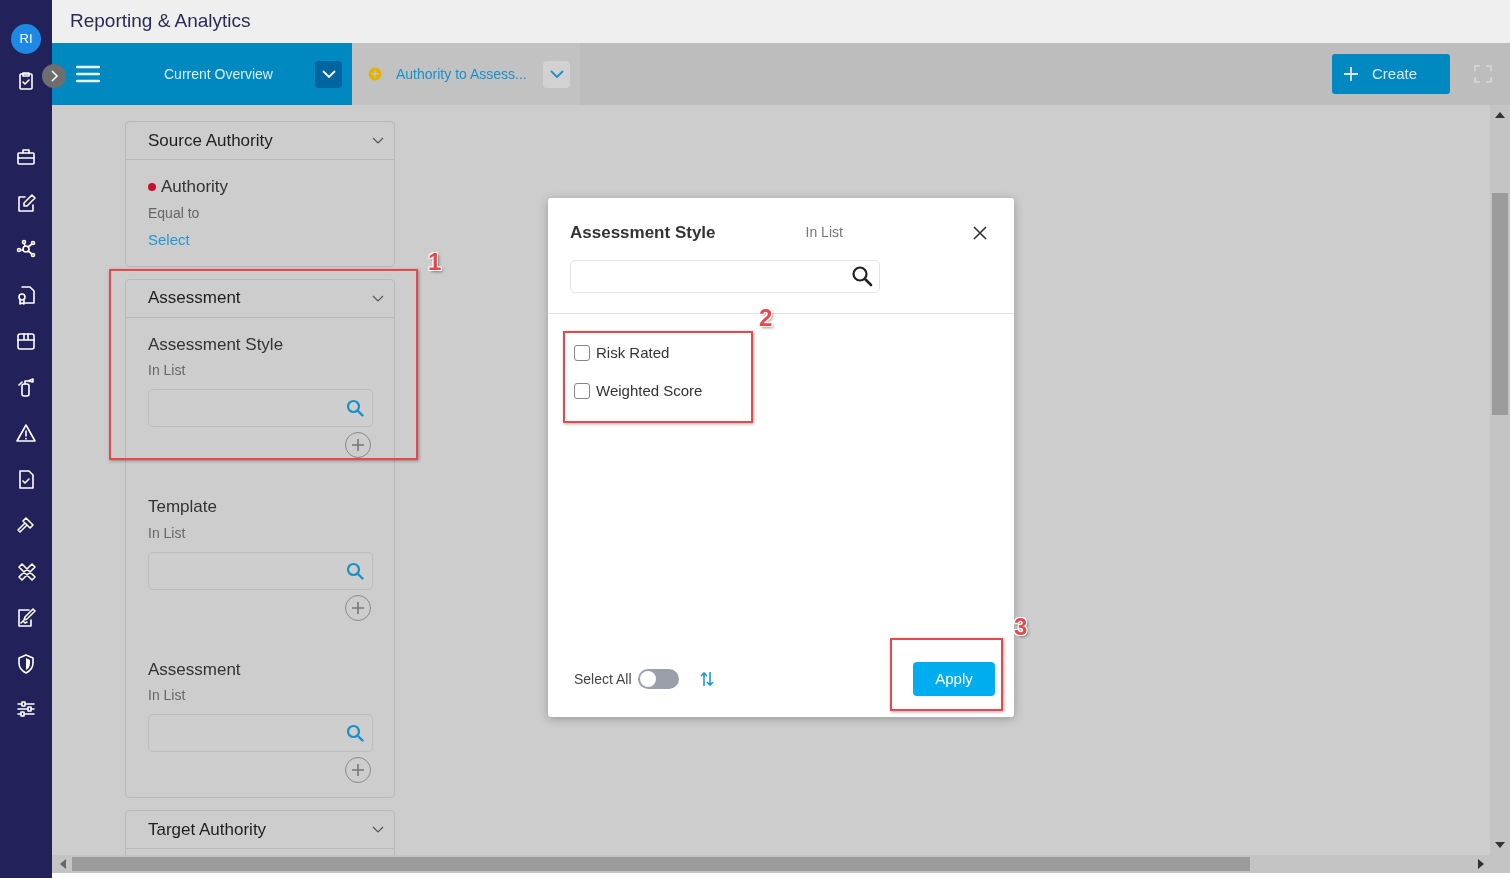  I want to click on select-link: Select, so click(169, 239).